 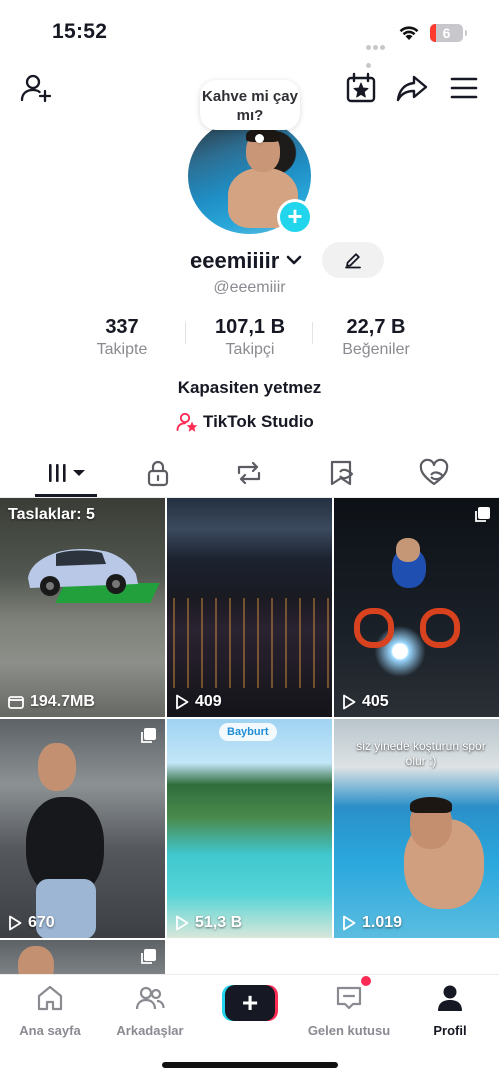 What do you see at coordinates (434, 473) in the screenshot?
I see `liked-icon` at bounding box center [434, 473].